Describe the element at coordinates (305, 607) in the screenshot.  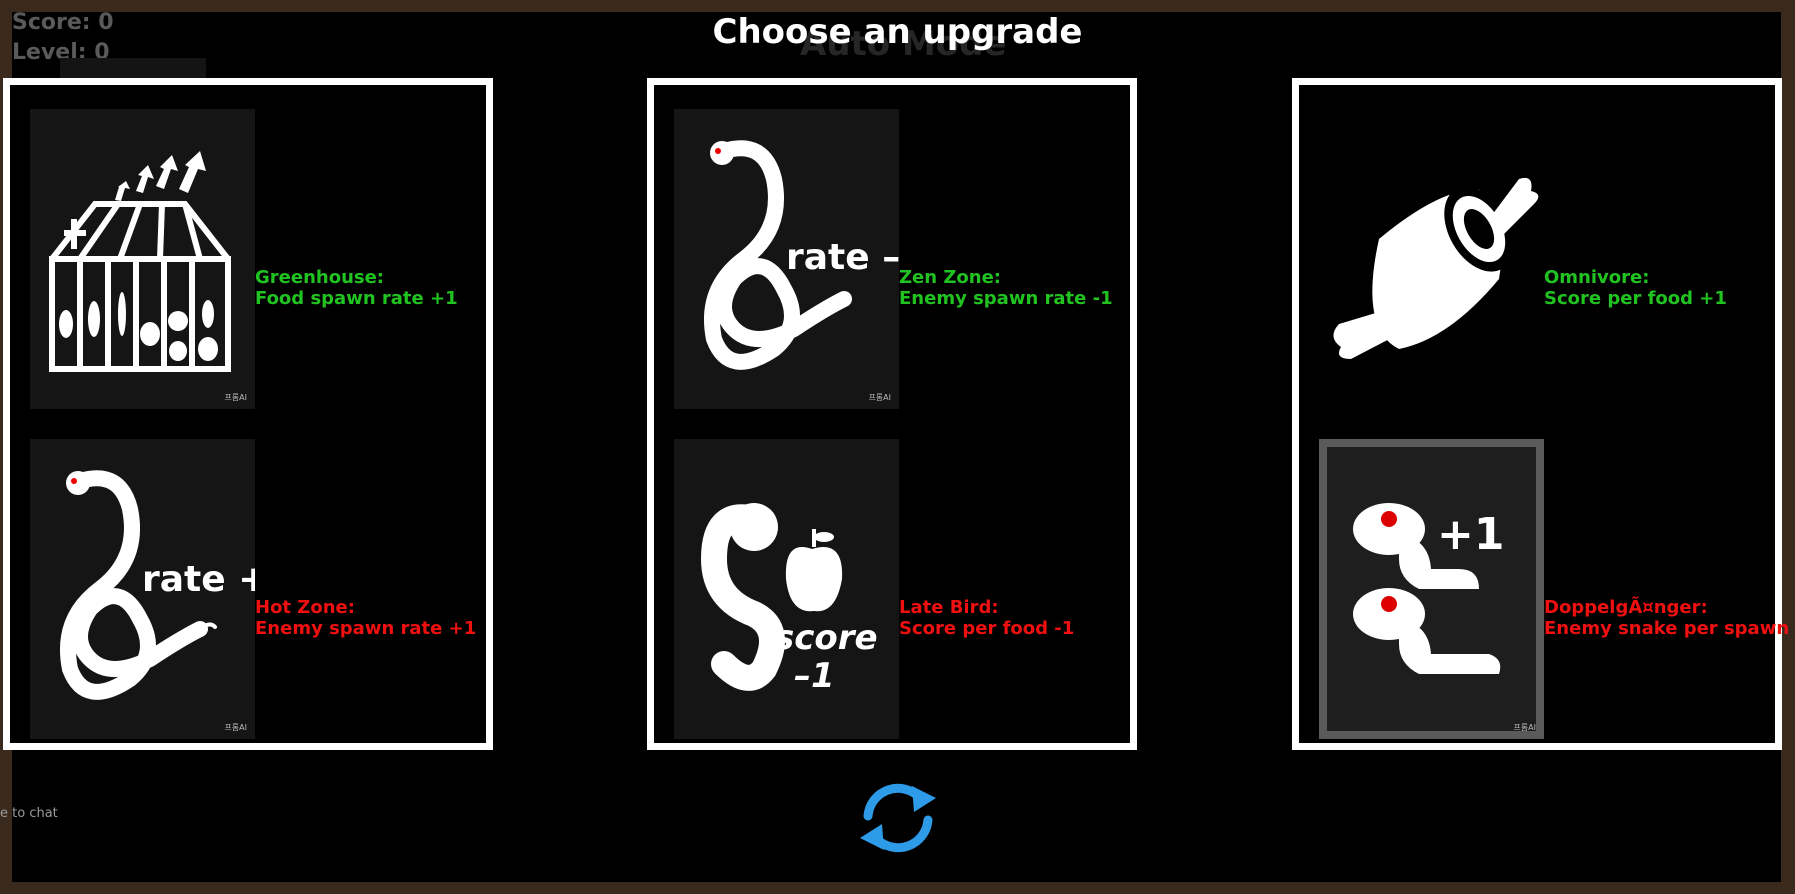
I see `downgrade-name: Hot Zone:` at that location.